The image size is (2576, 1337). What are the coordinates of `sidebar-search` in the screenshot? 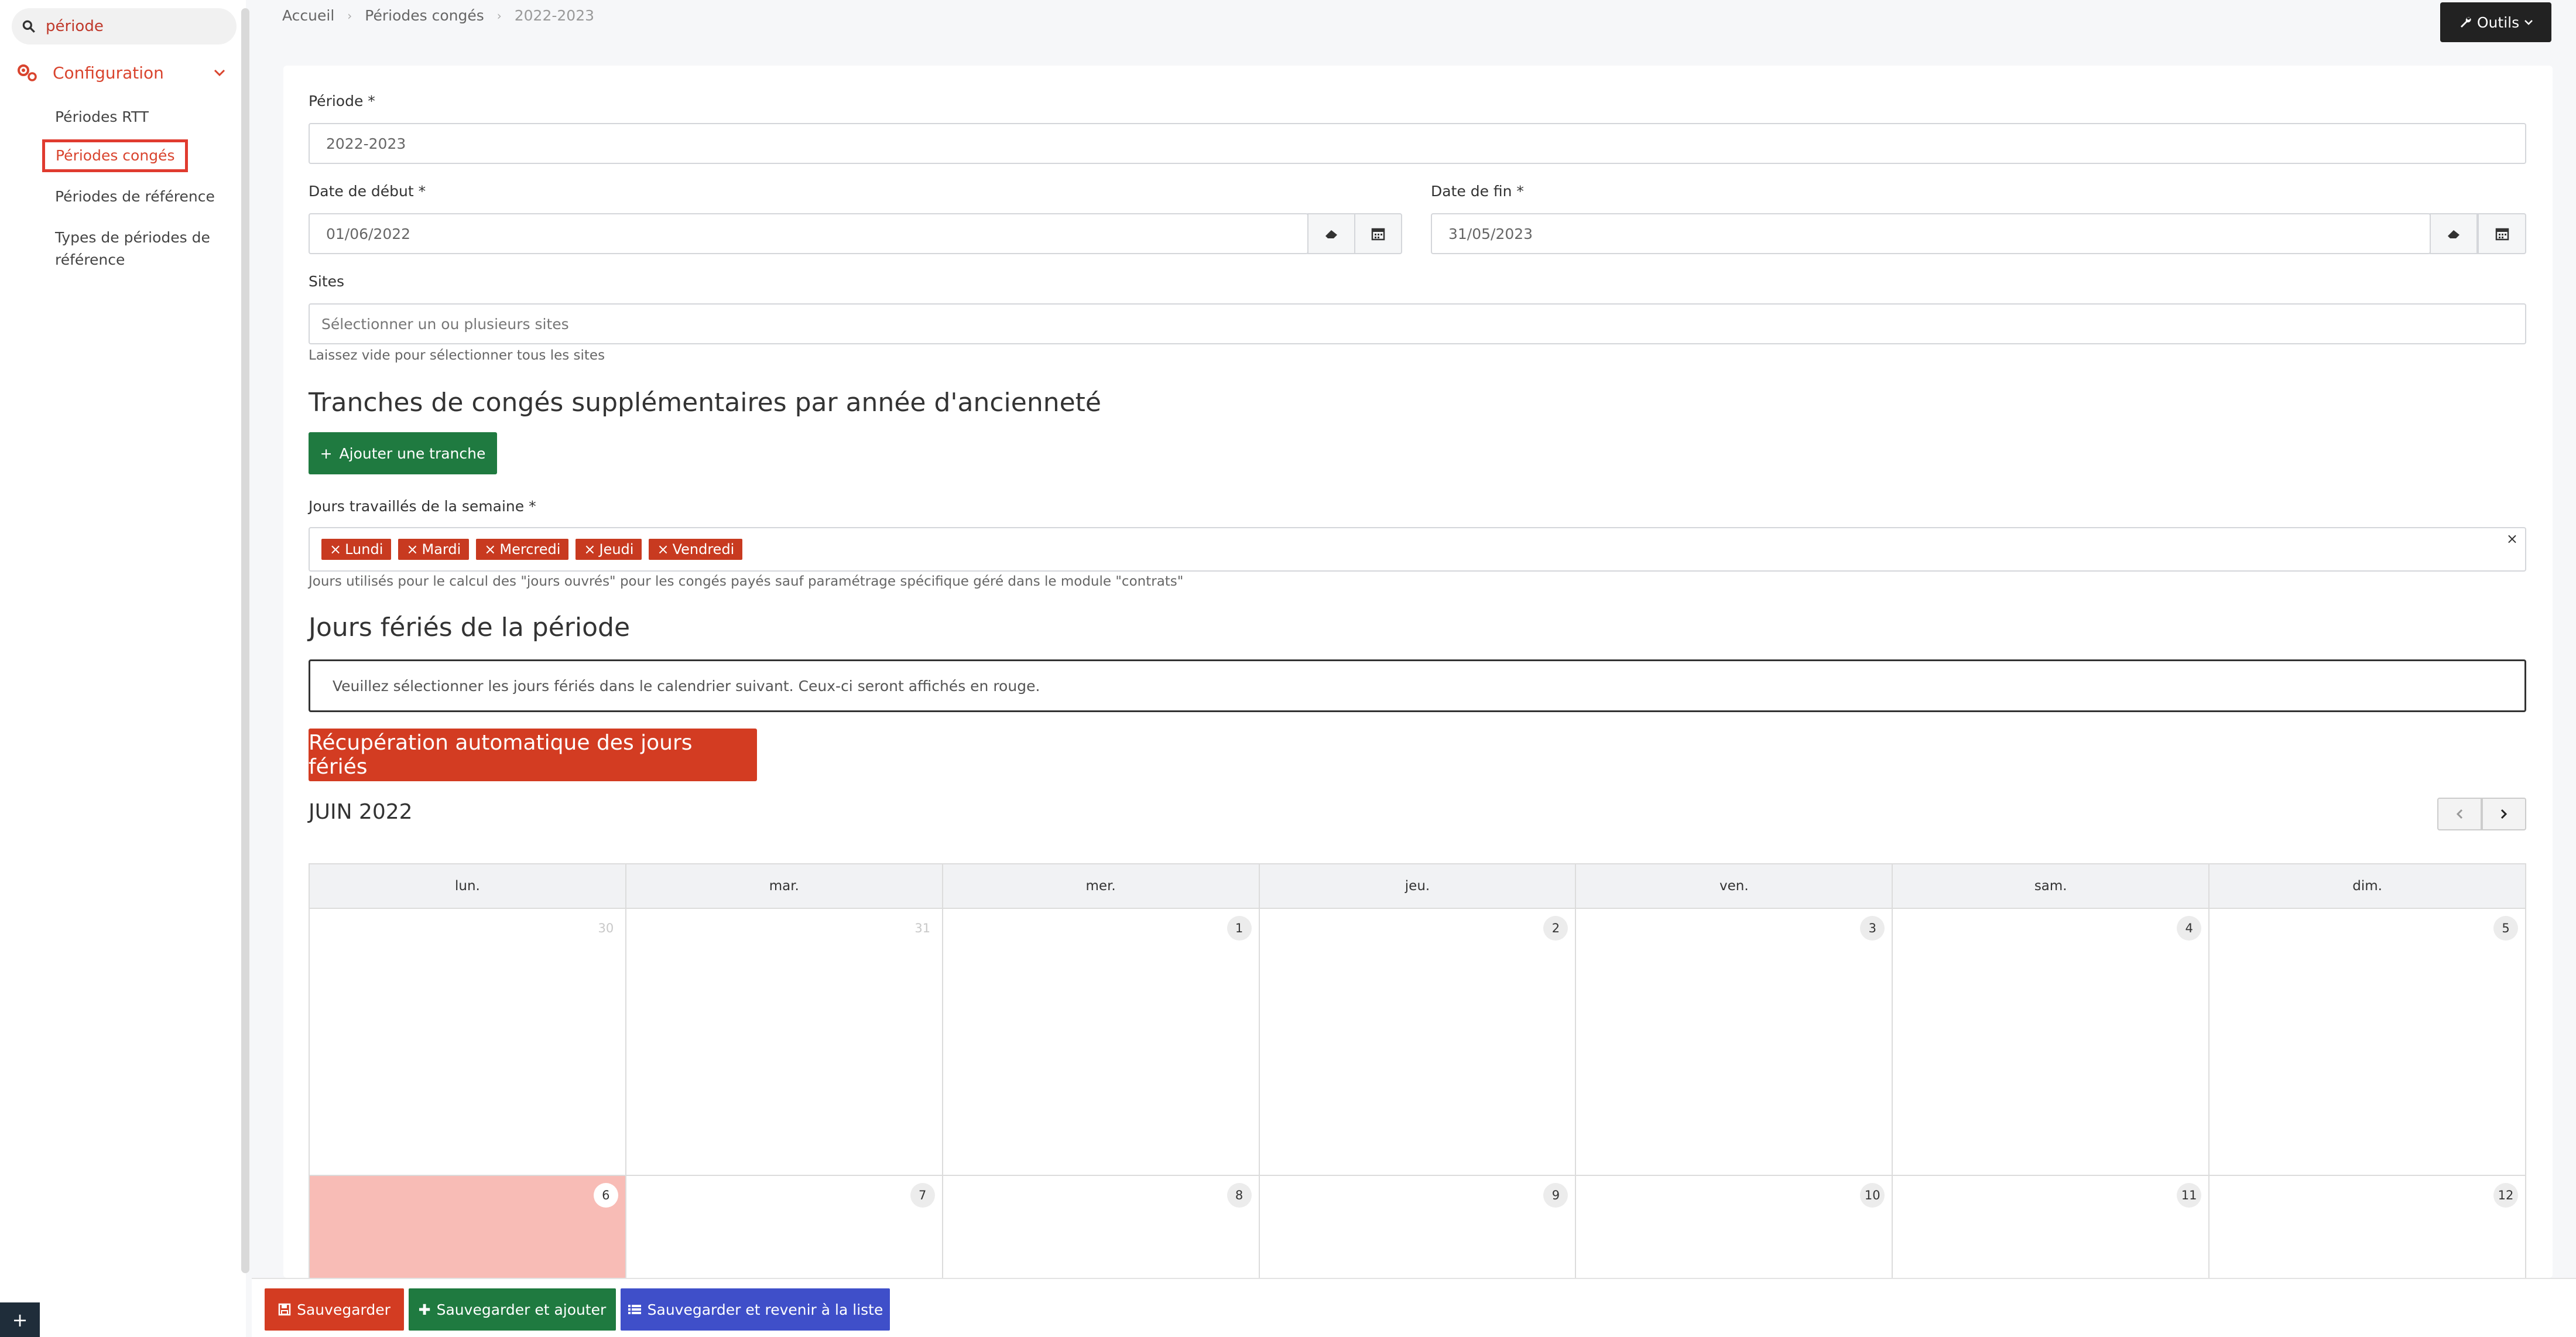 It's located at (124, 26).